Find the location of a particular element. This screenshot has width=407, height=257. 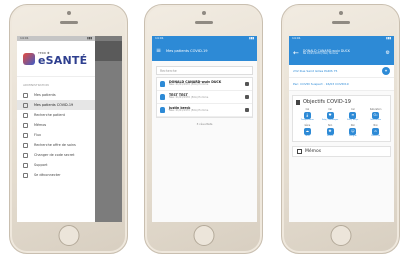

drawer-item: Support is located at coordinates (56, 165).